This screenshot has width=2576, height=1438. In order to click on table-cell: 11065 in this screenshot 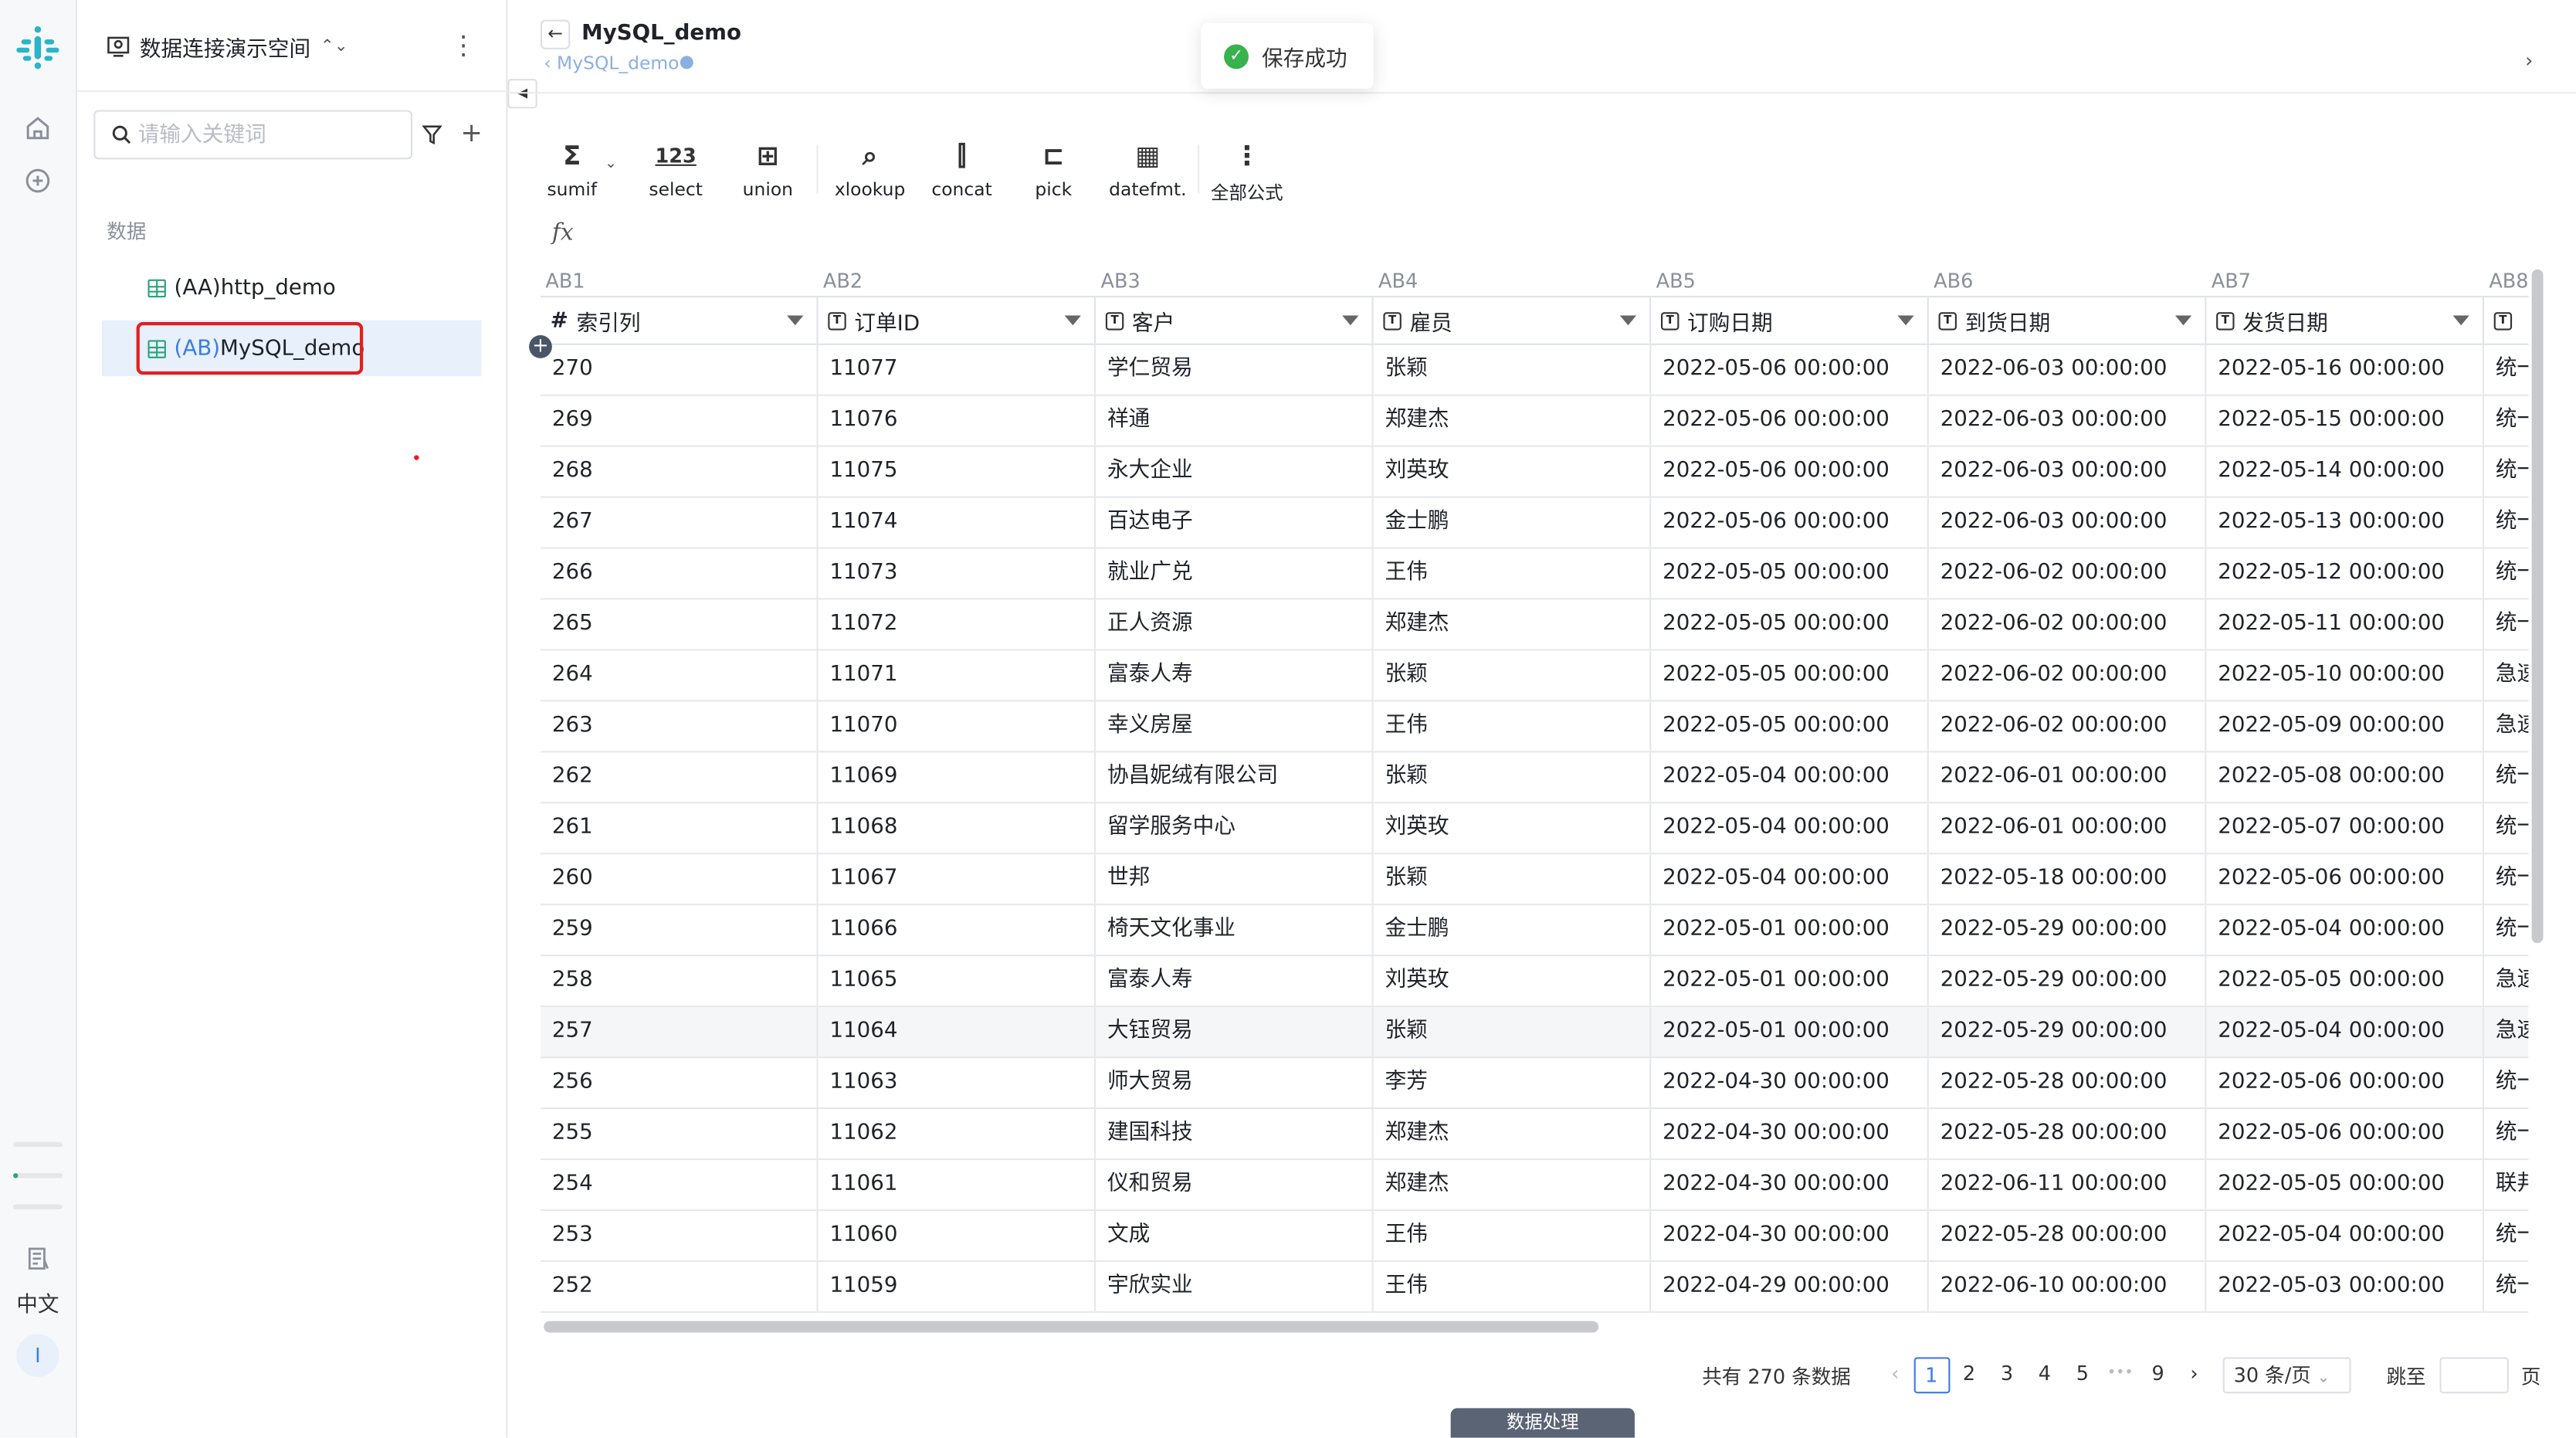, I will do `click(957, 981)`.